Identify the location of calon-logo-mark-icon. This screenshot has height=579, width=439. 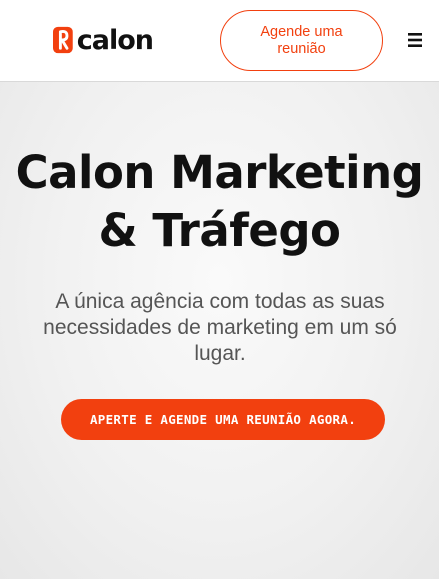
(63, 40).